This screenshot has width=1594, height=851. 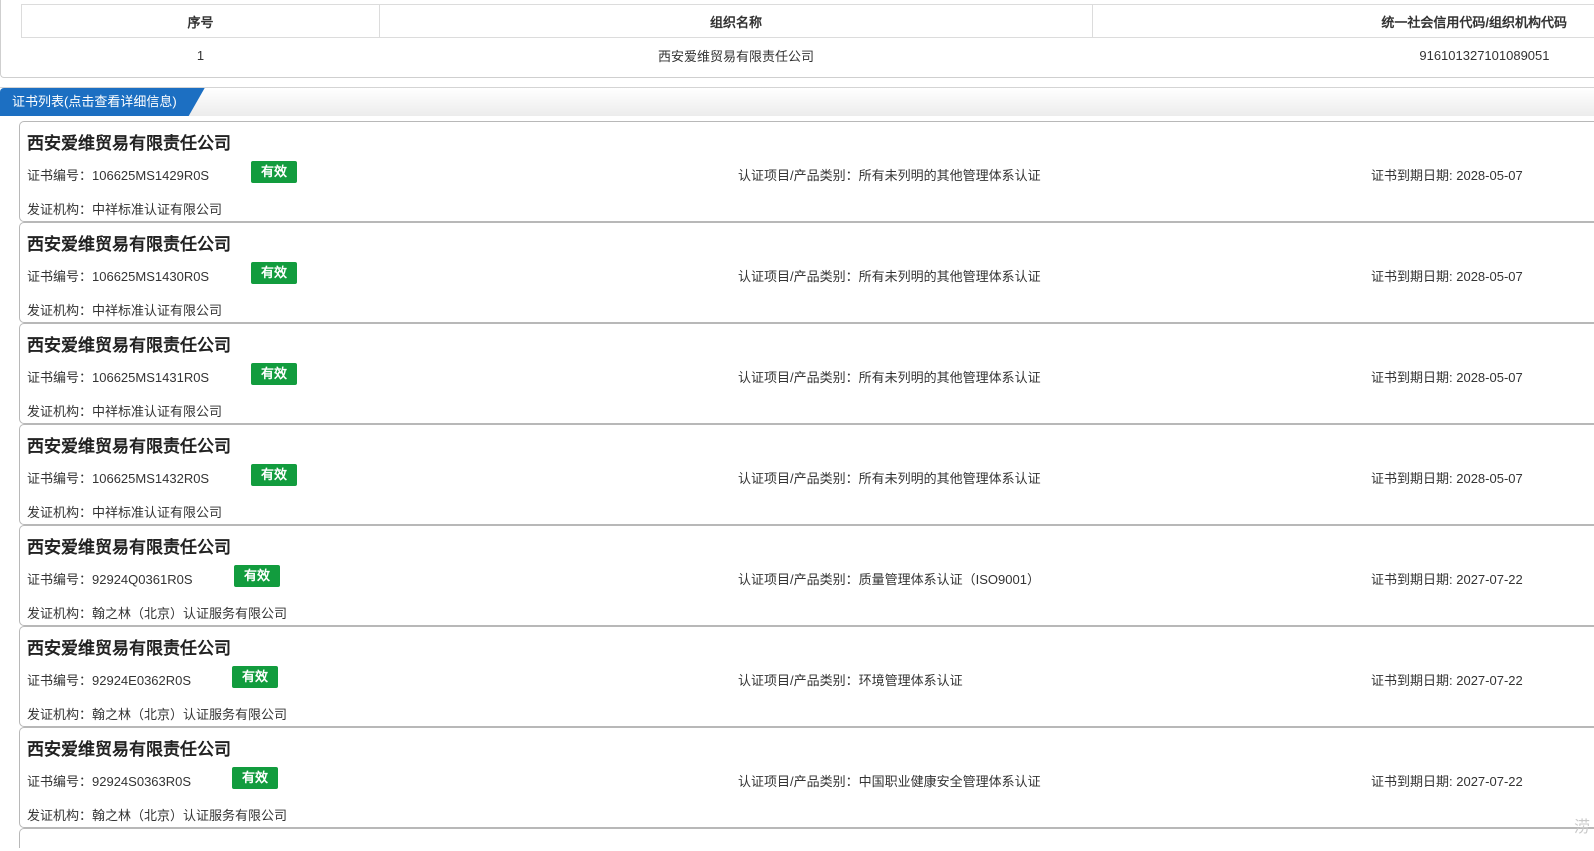 What do you see at coordinates (1343, 21) in the screenshot?
I see `org-table-header-code: 统一社会信用代码/组织机构代码` at bounding box center [1343, 21].